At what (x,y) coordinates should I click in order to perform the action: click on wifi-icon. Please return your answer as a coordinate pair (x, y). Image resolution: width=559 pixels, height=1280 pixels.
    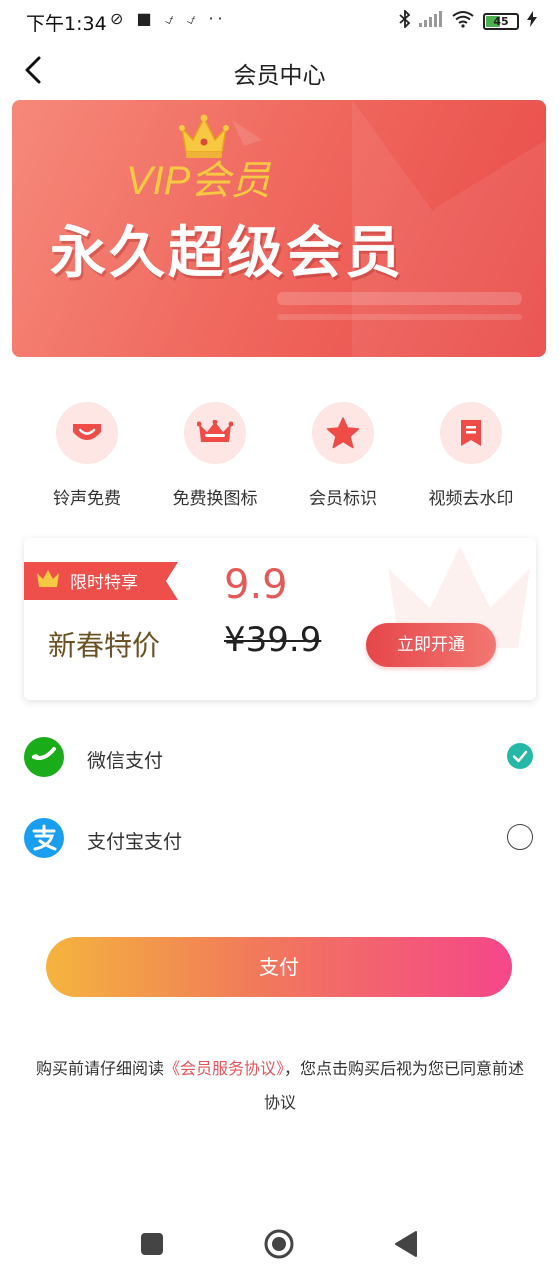
    Looking at the image, I should click on (463, 21).